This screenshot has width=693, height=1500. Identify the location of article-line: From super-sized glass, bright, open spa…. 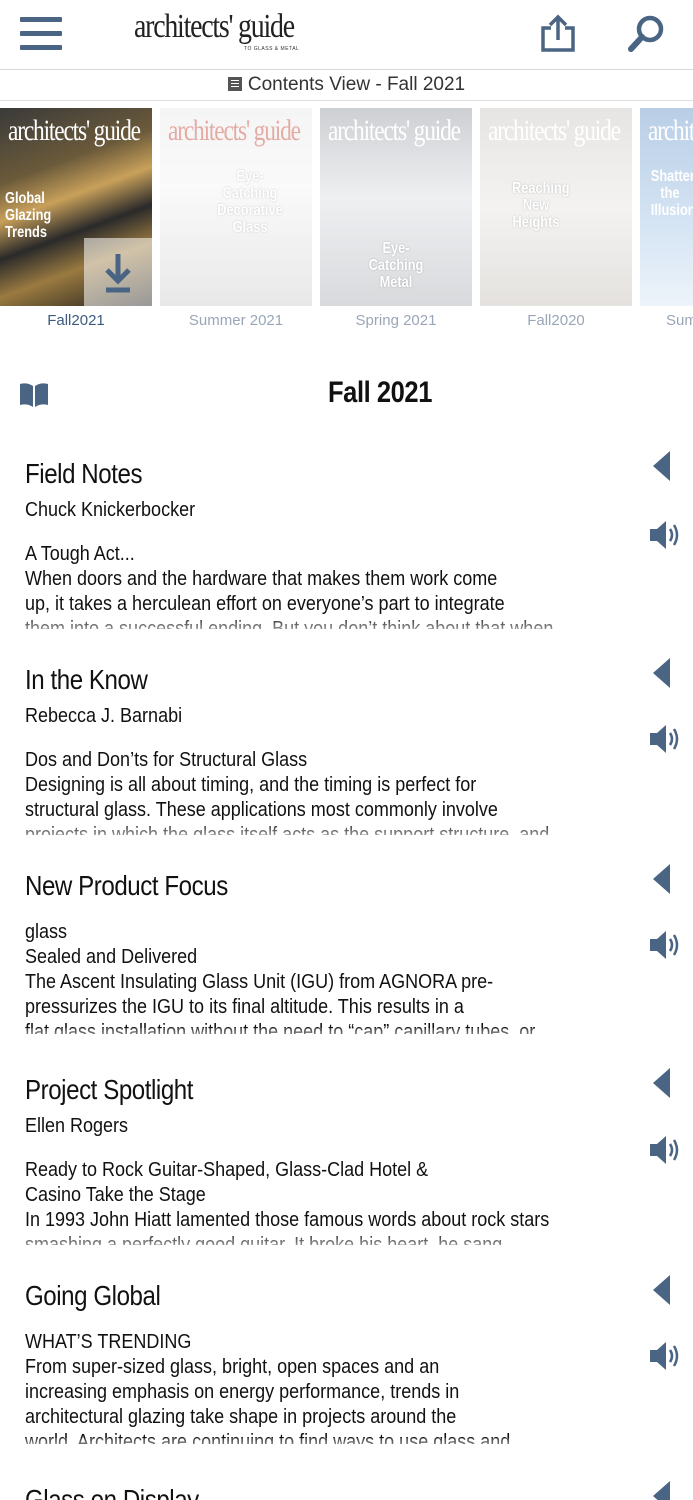
(232, 1367).